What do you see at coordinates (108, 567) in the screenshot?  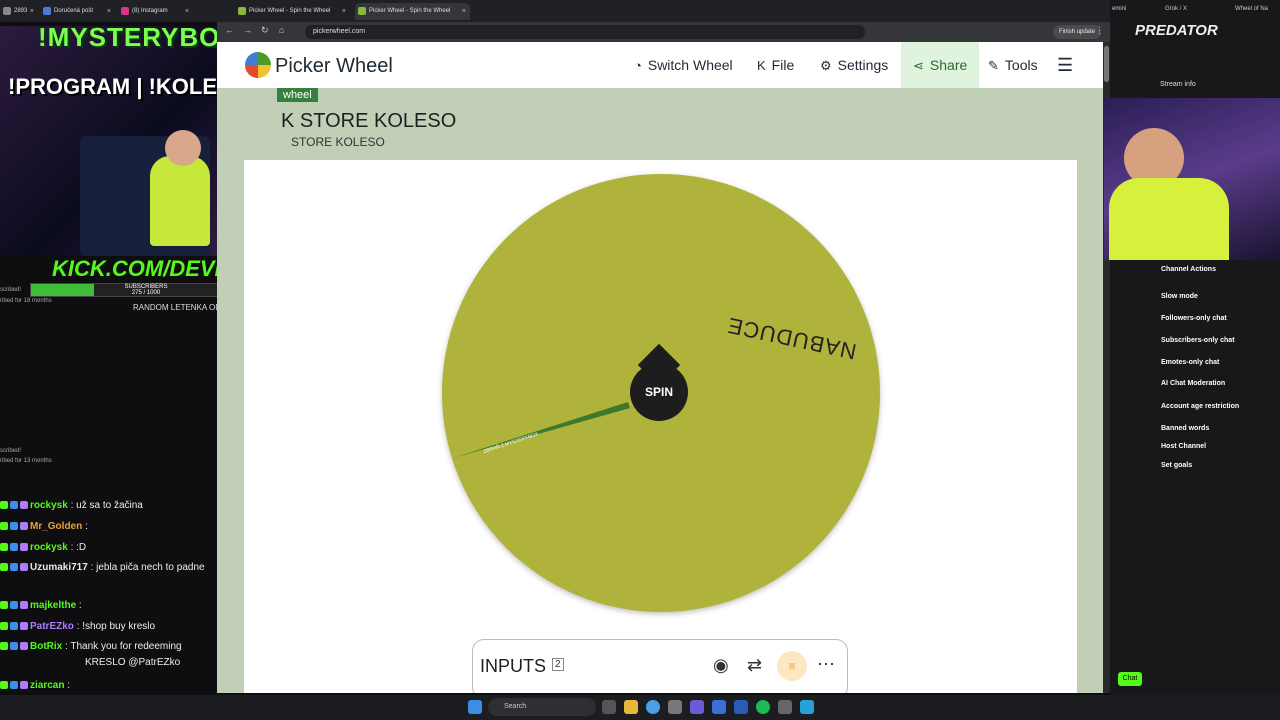 I see `chat-message: Uzumaki717 : jebla piča nech to padne` at bounding box center [108, 567].